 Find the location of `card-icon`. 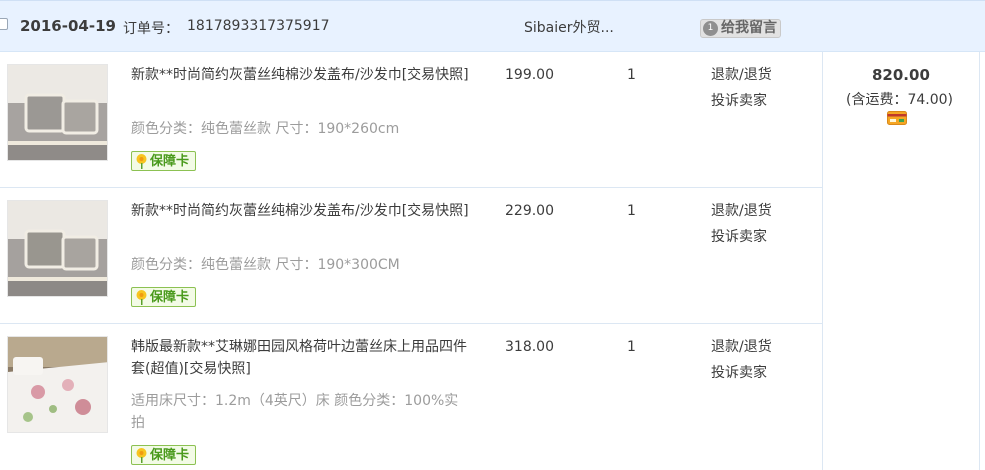

card-icon is located at coordinates (897, 118).